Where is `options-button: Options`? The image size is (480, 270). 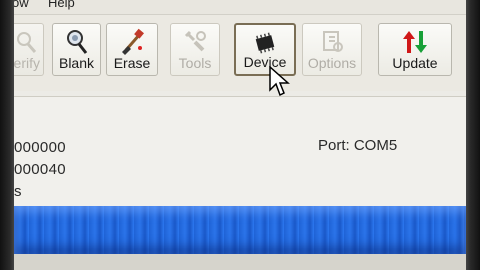 options-button: Options is located at coordinates (332, 49).